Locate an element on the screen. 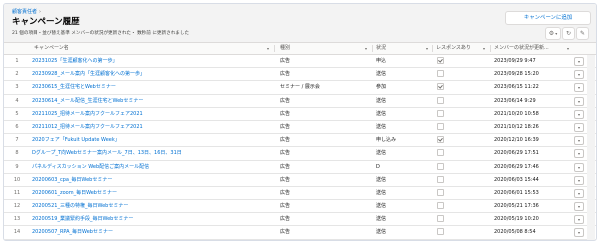  member-status: 送信 is located at coordinates (381, 179).